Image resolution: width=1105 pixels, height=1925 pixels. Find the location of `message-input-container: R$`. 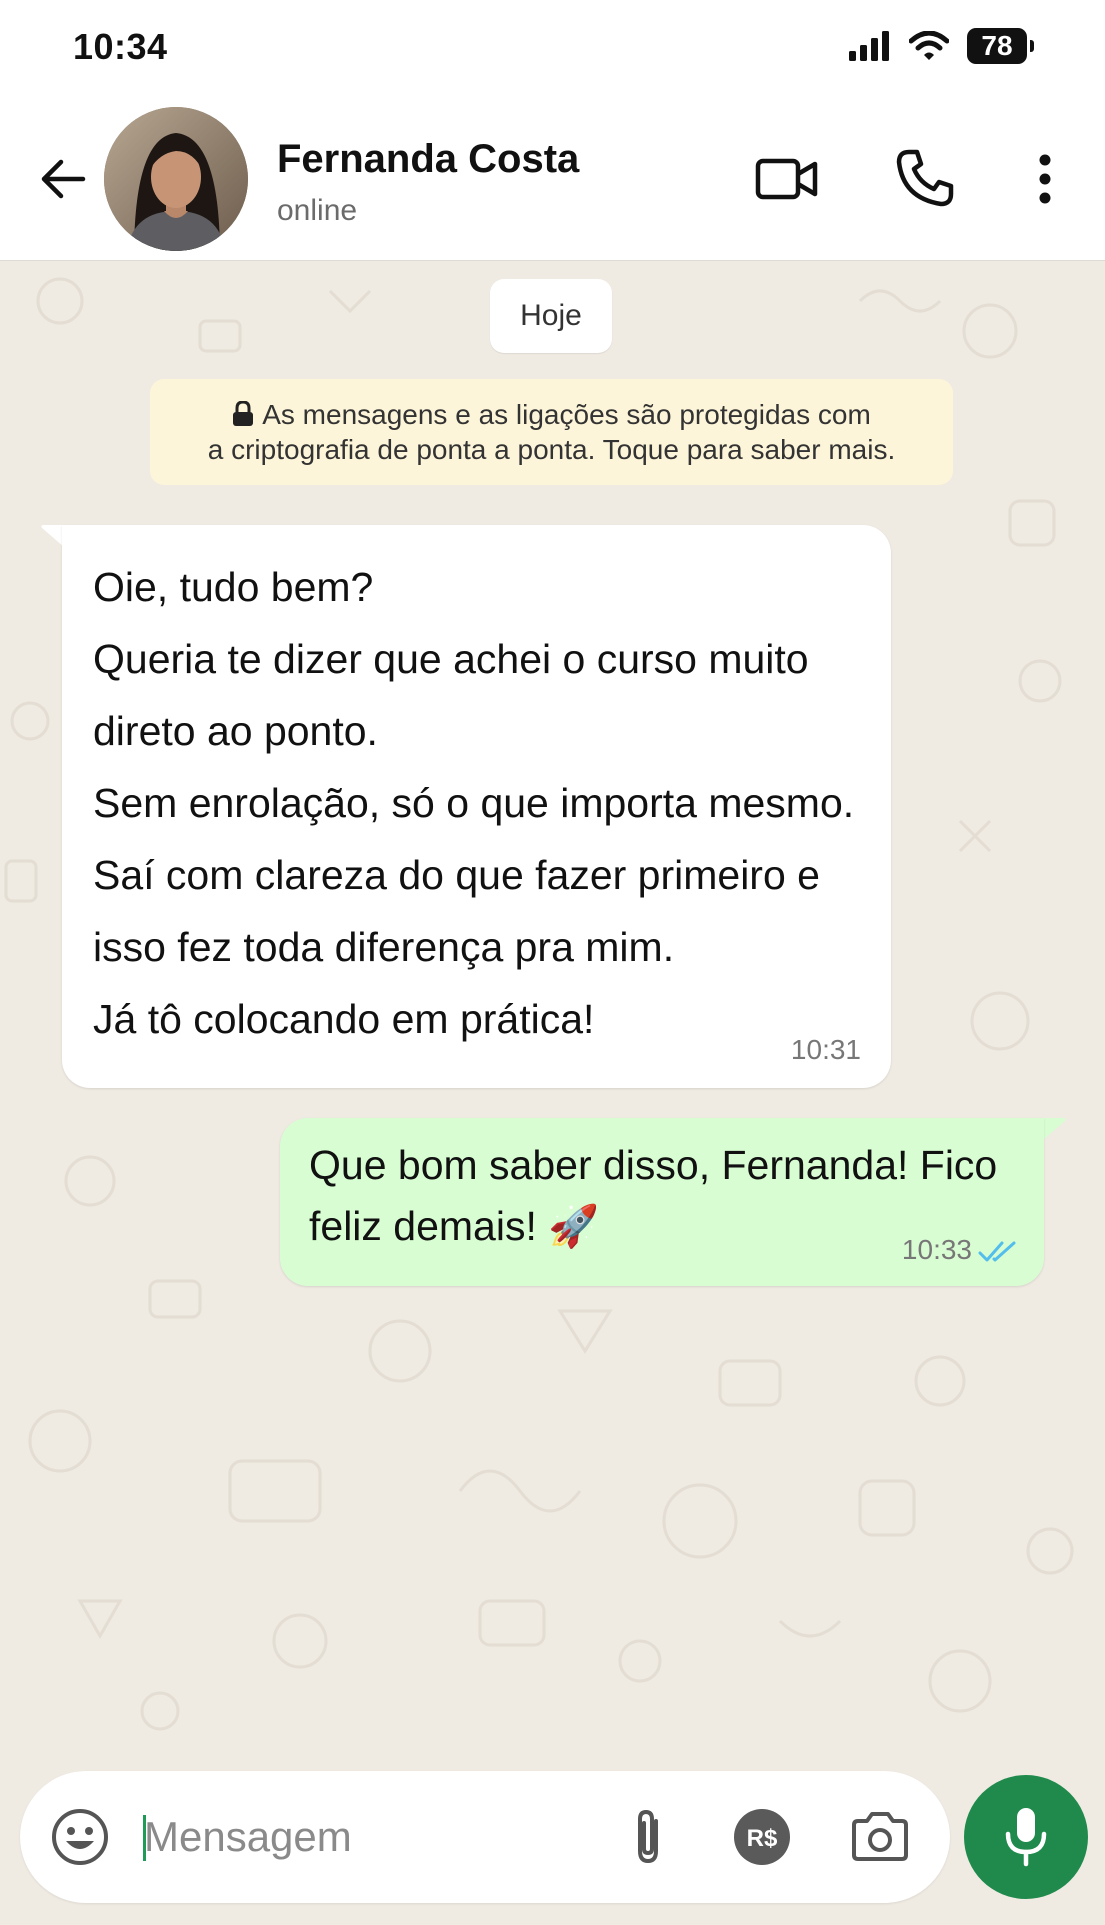

message-input-container: R$ is located at coordinates (485, 1837).